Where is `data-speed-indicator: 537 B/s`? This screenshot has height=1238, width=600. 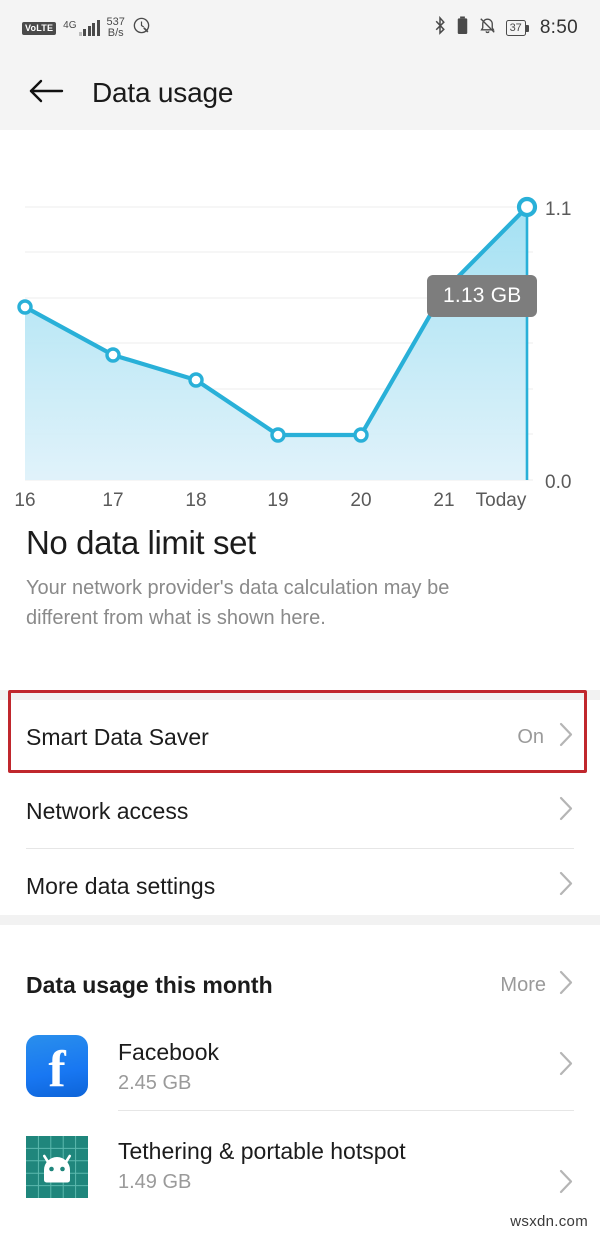
data-speed-indicator: 537 B/s is located at coordinates (116, 28).